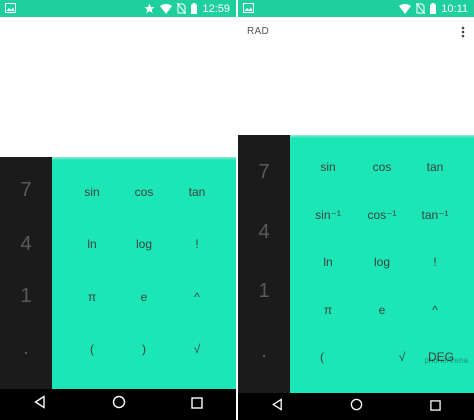  I want to click on status-bar: 10:11, so click(356, 8).